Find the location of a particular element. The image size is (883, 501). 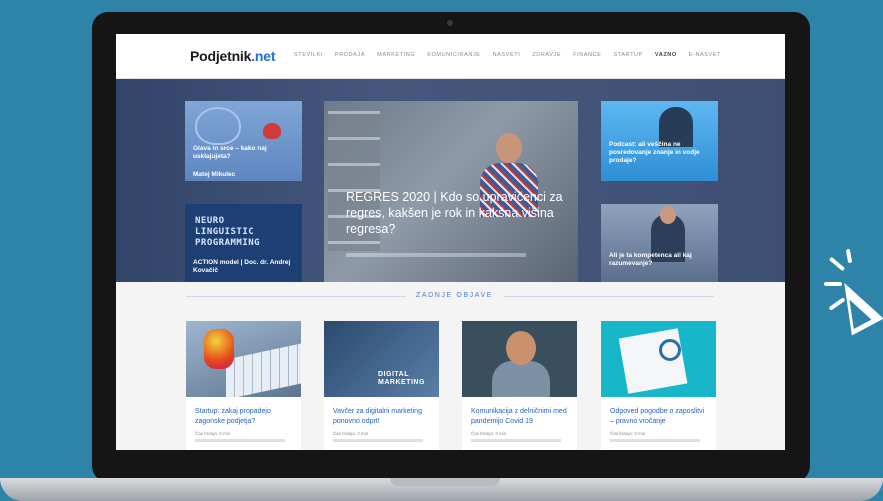

keyboard-image is located at coordinates (263, 369).